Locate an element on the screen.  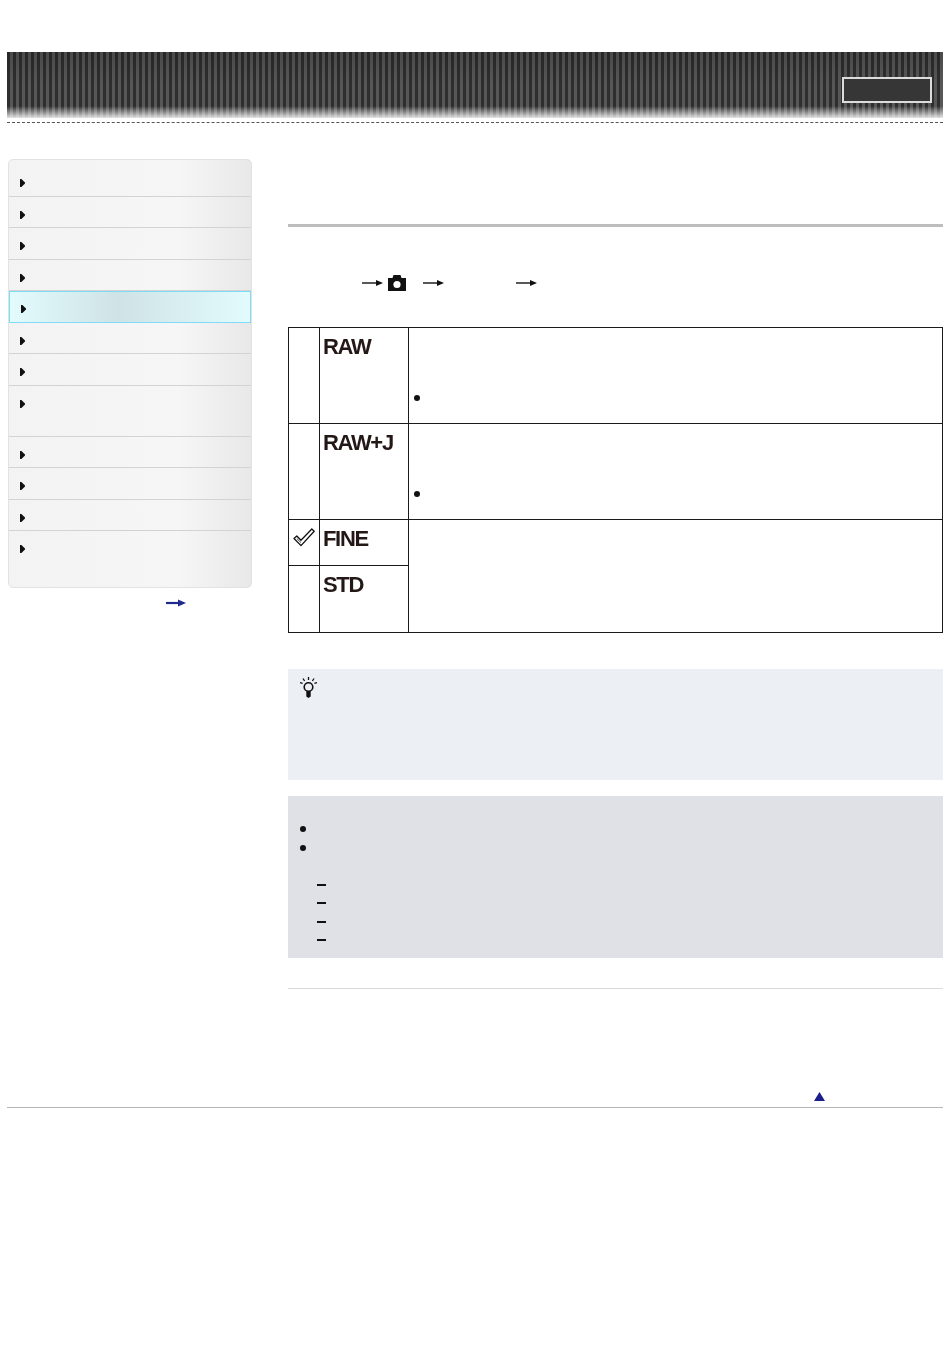
triangle-up-icon is located at coordinates (819, 1096).